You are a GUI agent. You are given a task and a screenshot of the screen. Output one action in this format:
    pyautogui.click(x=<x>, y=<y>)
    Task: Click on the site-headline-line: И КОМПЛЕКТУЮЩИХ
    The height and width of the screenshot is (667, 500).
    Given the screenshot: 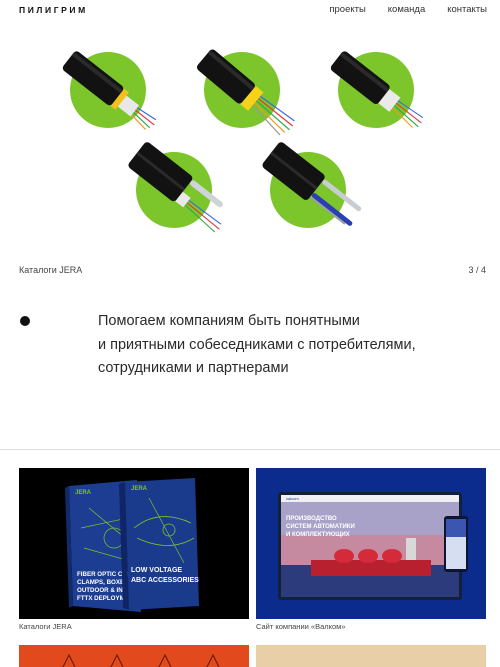 What is the action you would take?
    pyautogui.click(x=318, y=535)
    